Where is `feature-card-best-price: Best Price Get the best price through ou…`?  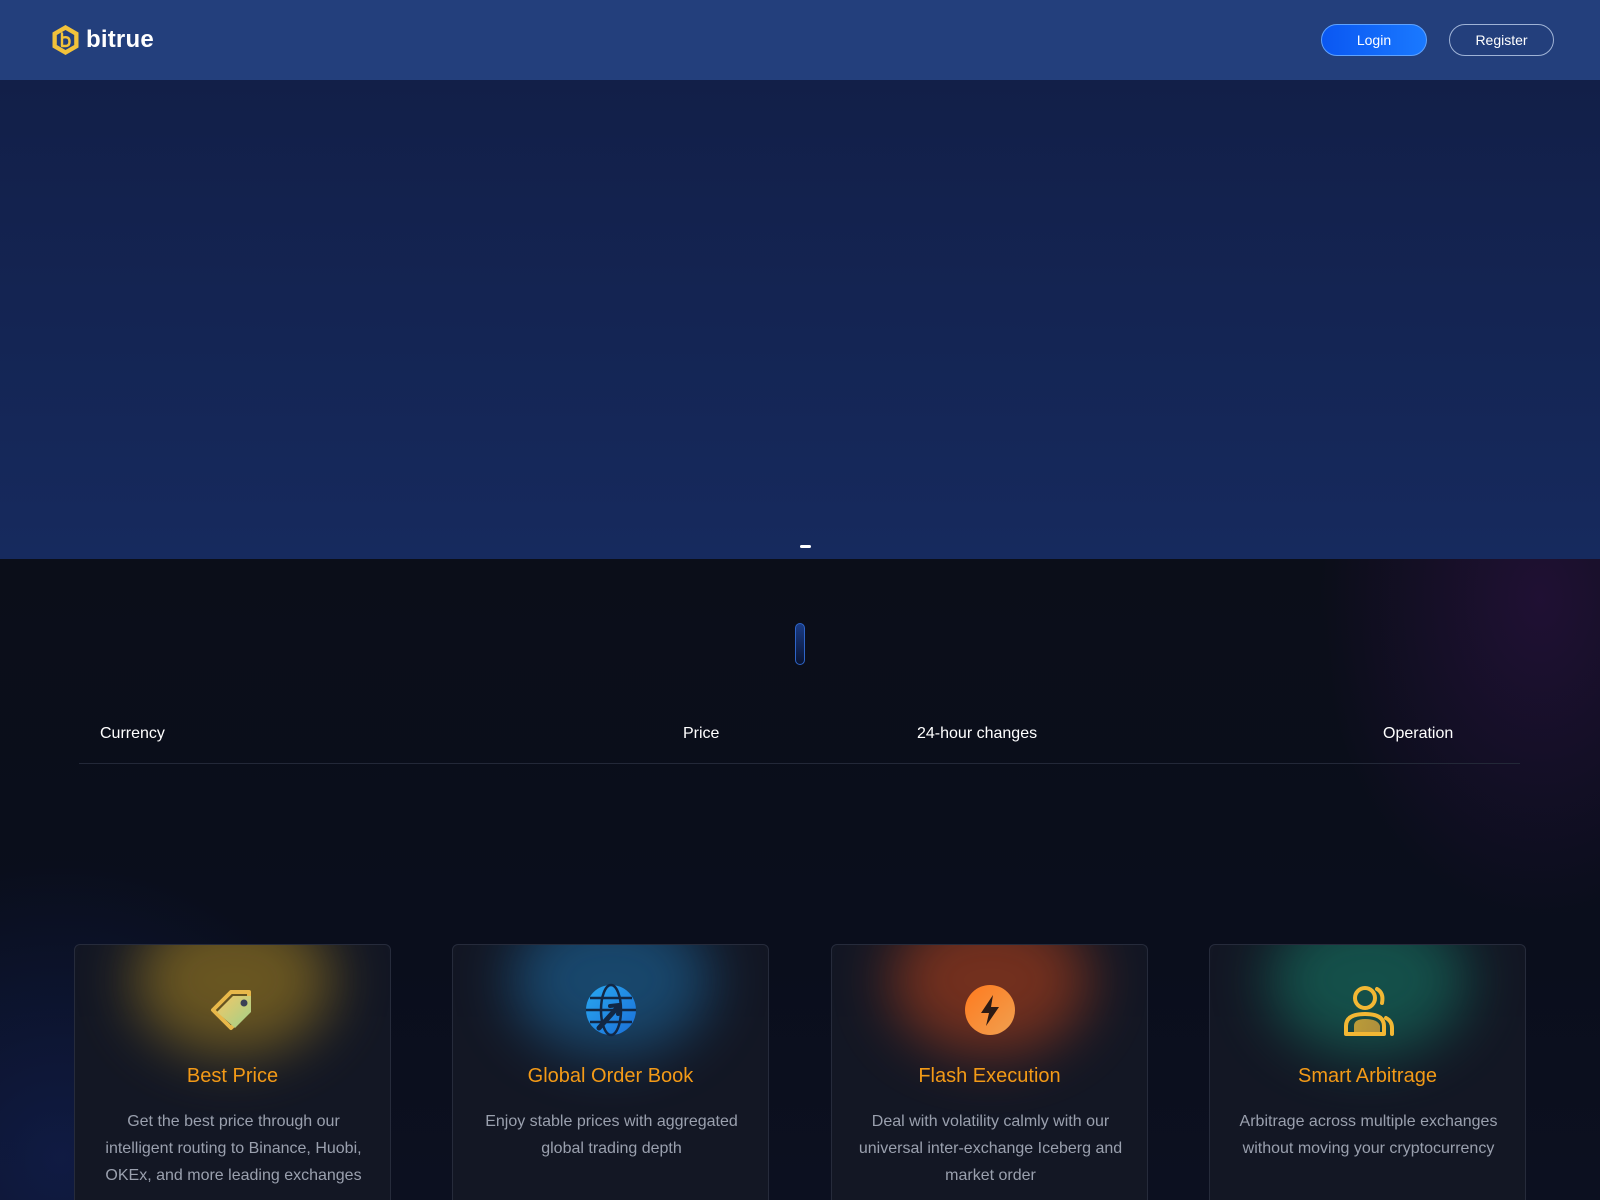 feature-card-best-price: Best Price Get the best price through ou… is located at coordinates (232, 1072).